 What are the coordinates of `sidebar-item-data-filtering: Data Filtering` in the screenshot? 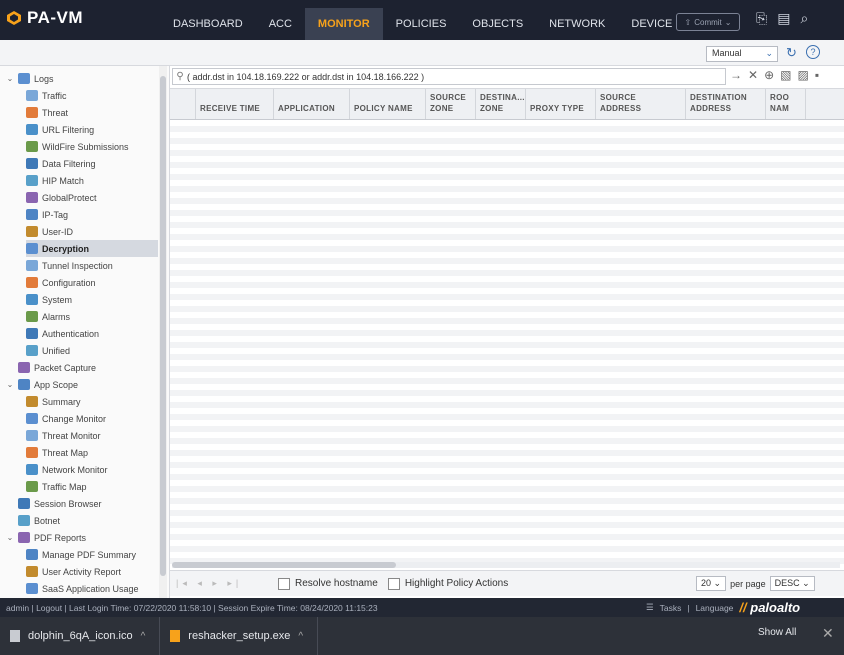 It's located at (92, 163).